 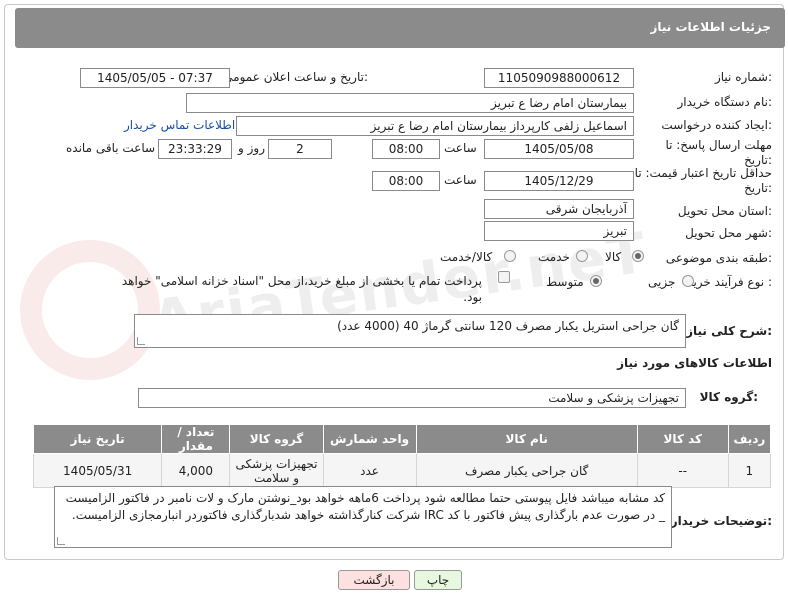 I want to click on panel-title: جزئیات اطلاعات نیاز, so click(x=710, y=27).